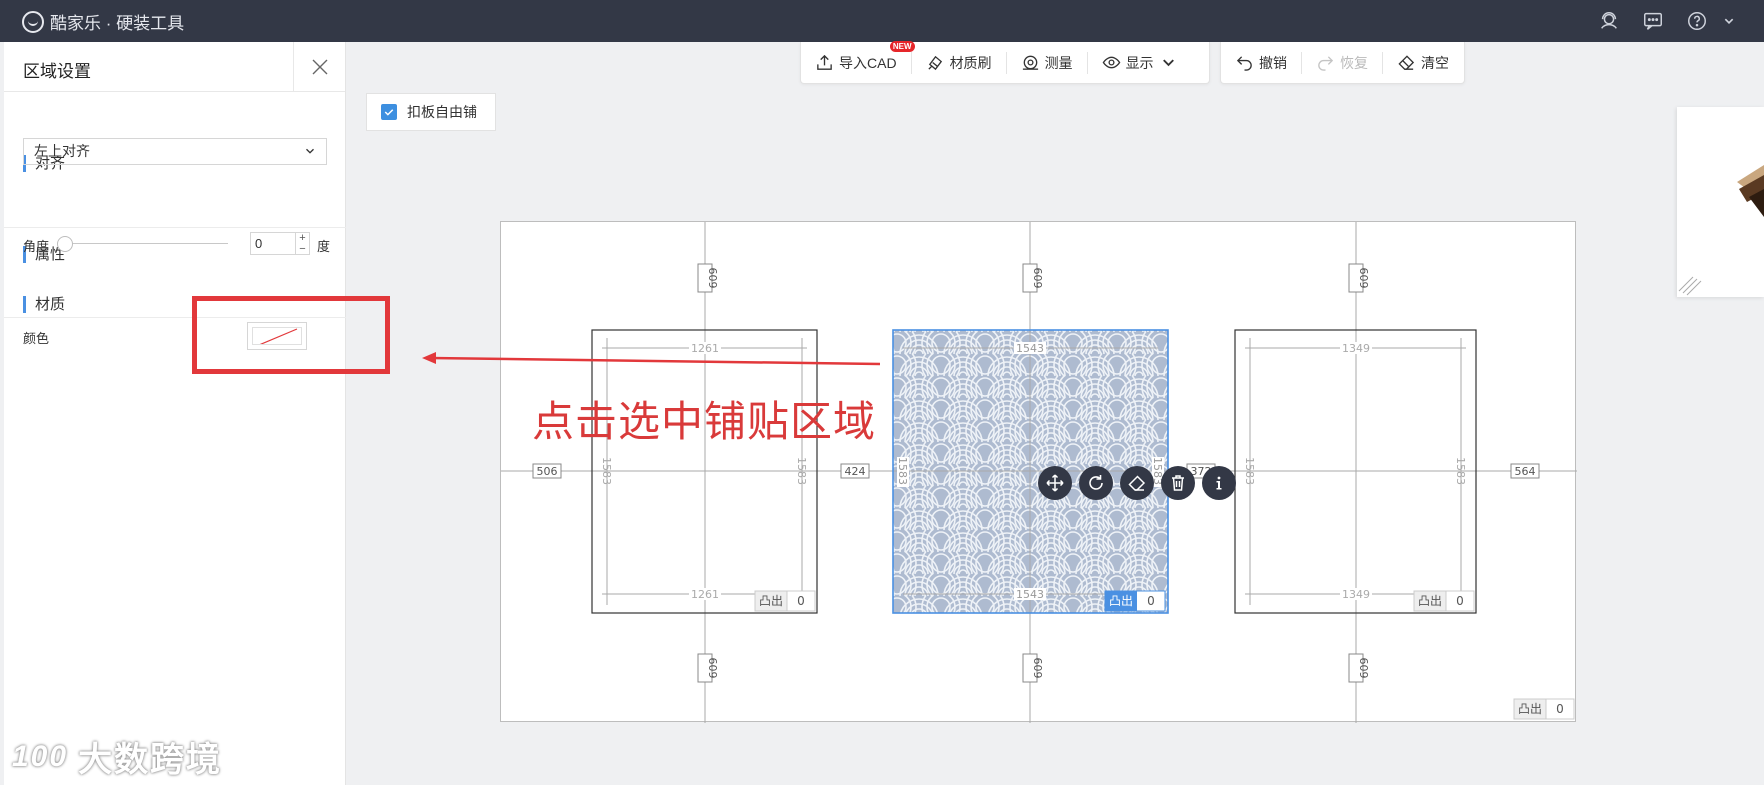  I want to click on watermark-logo: 100, so click(40, 756).